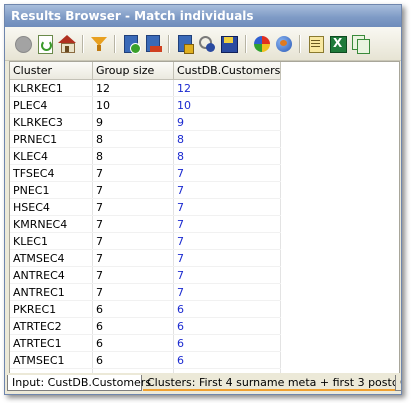 This screenshot has height=403, width=414. I want to click on cell-cluster: HSEC4, so click(51, 207).